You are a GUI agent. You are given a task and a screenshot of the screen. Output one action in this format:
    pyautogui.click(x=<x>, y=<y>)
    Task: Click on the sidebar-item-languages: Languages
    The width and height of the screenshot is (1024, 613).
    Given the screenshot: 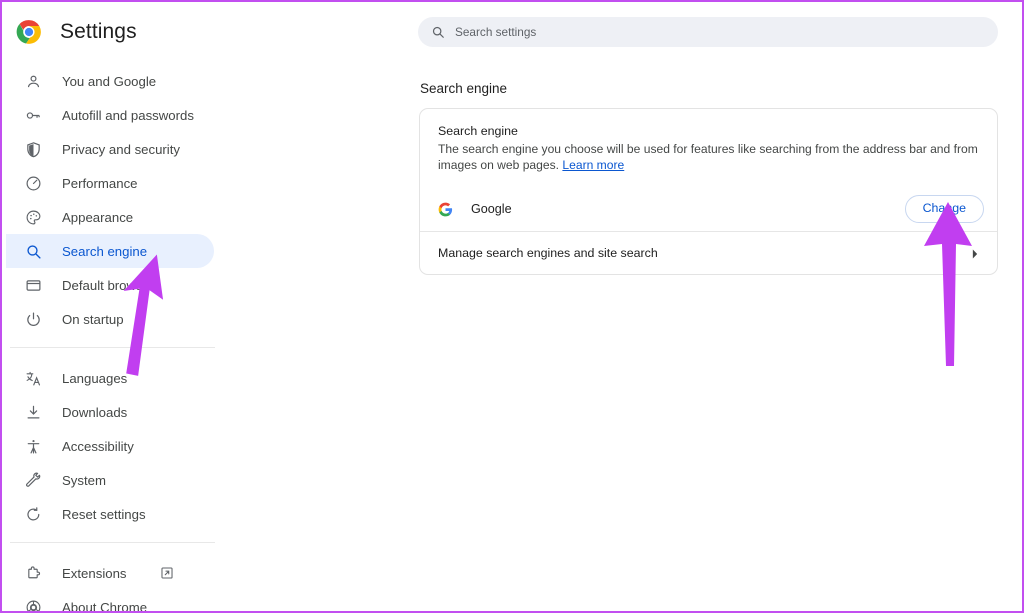 What is the action you would take?
    pyautogui.click(x=110, y=378)
    